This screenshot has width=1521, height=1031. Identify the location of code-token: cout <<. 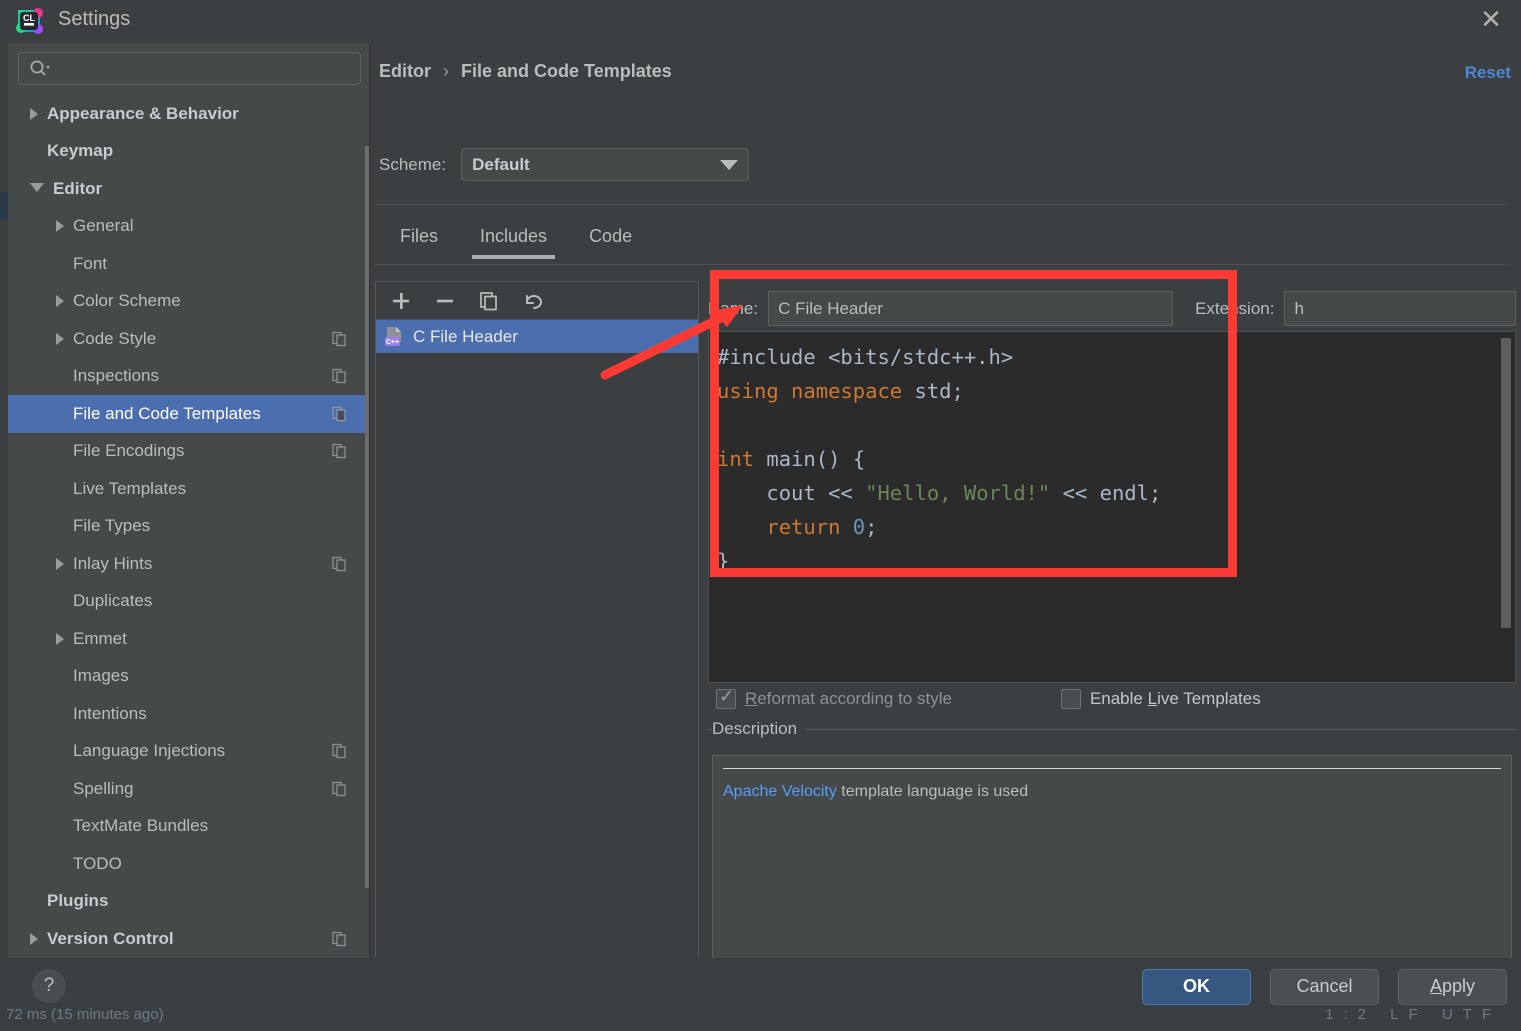
(791, 493).